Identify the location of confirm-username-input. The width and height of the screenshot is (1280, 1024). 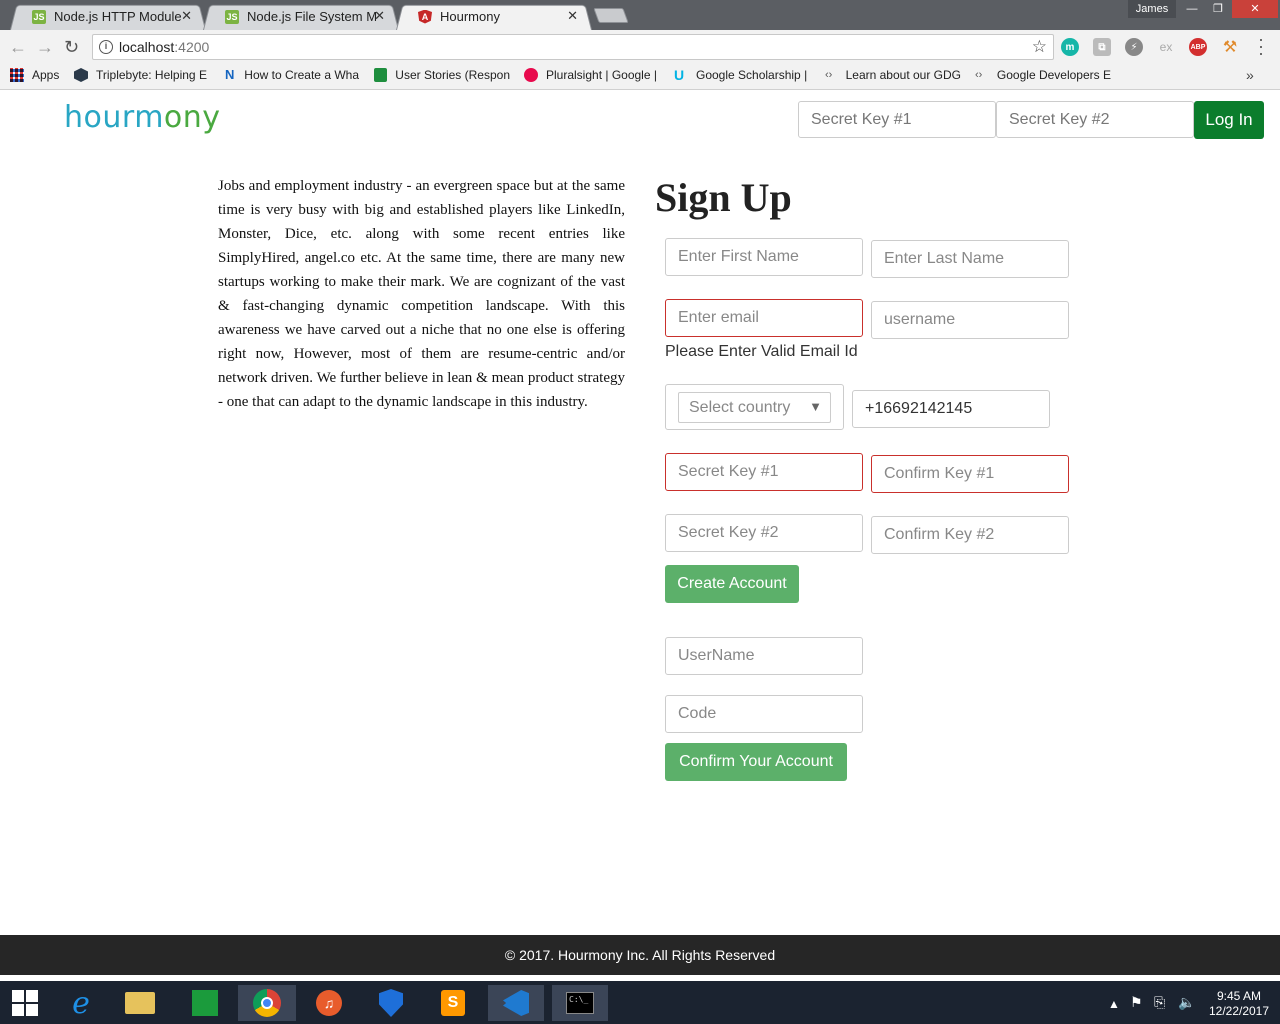
(764, 656).